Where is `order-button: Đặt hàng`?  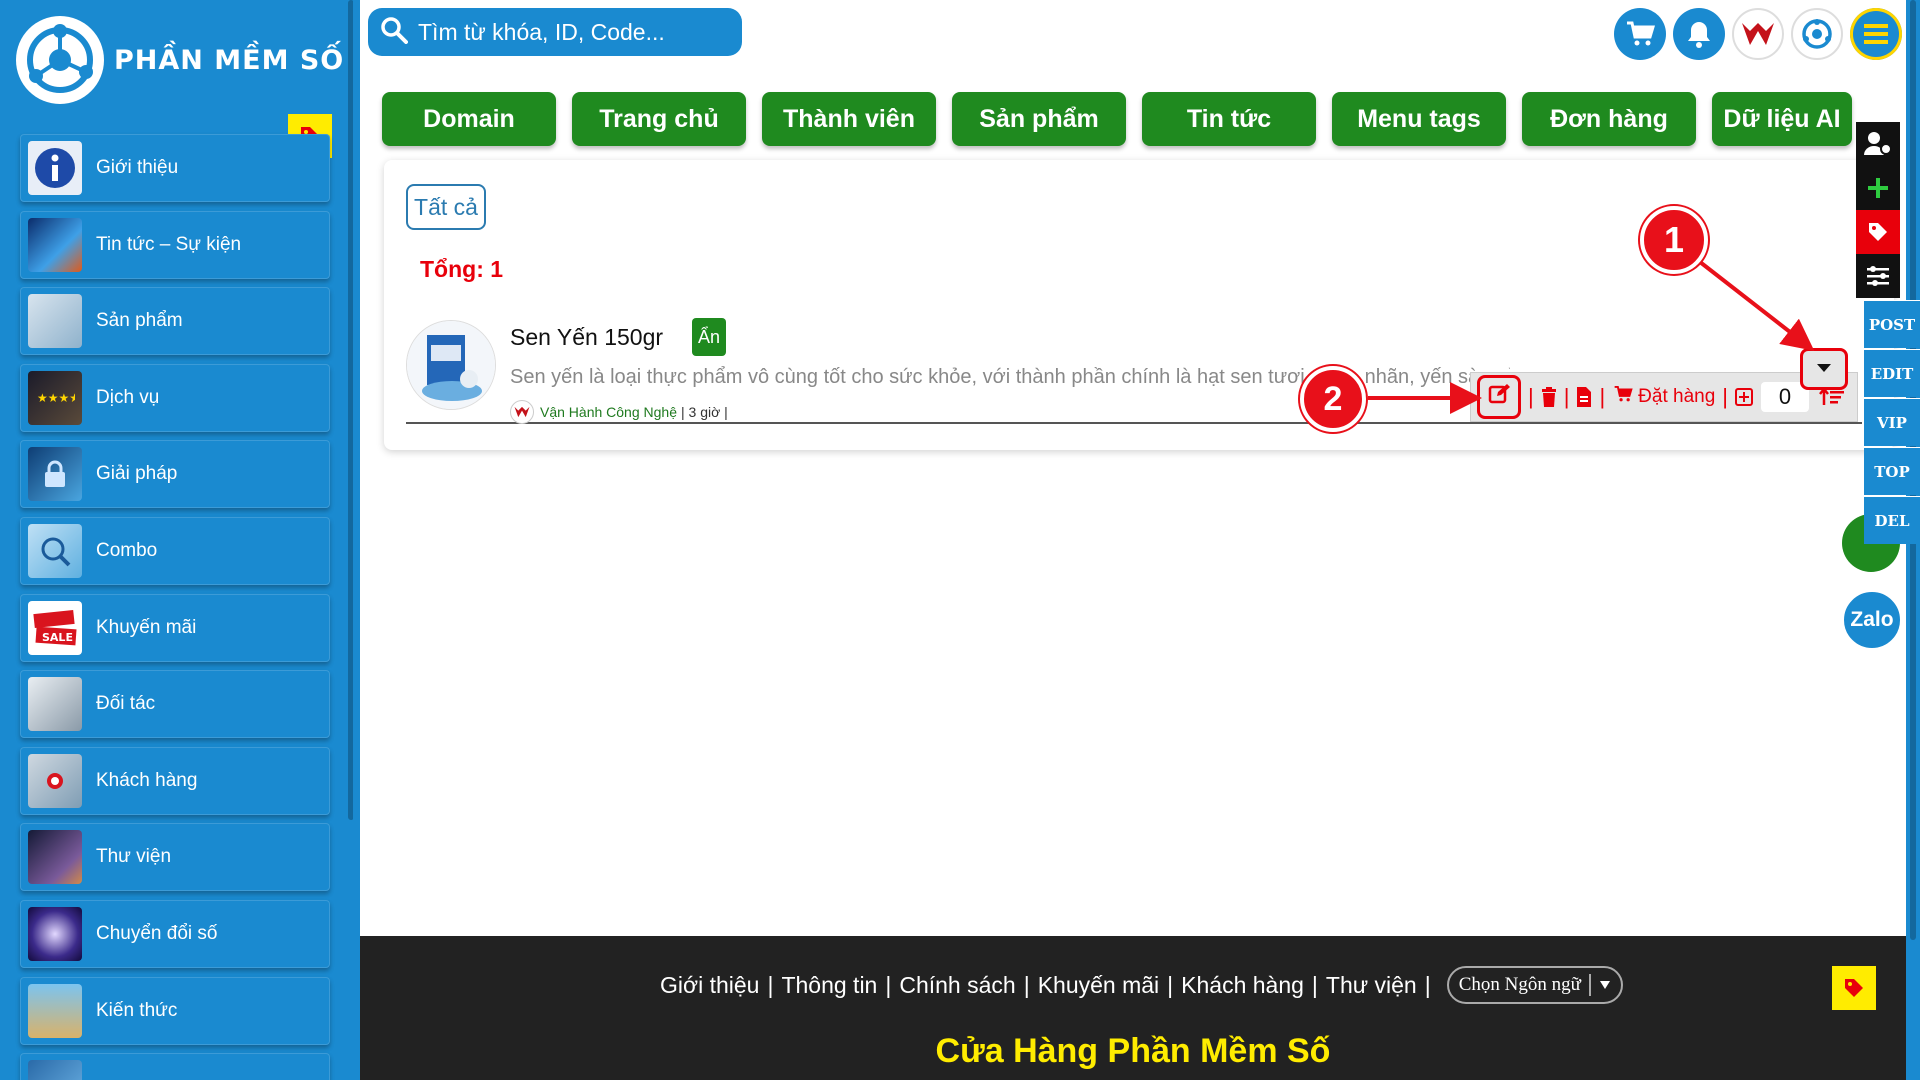 order-button: Đặt hàng is located at coordinates (1663, 397).